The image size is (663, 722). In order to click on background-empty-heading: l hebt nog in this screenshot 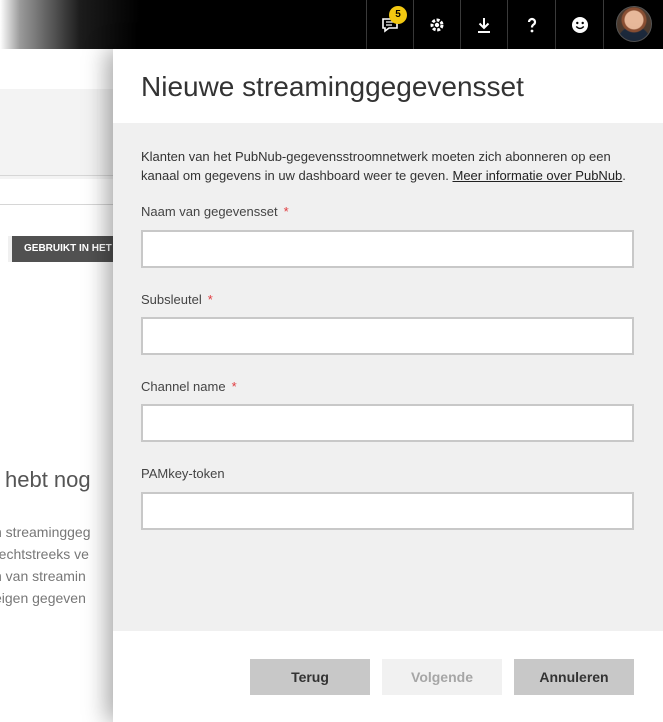, I will do `click(45, 479)`.